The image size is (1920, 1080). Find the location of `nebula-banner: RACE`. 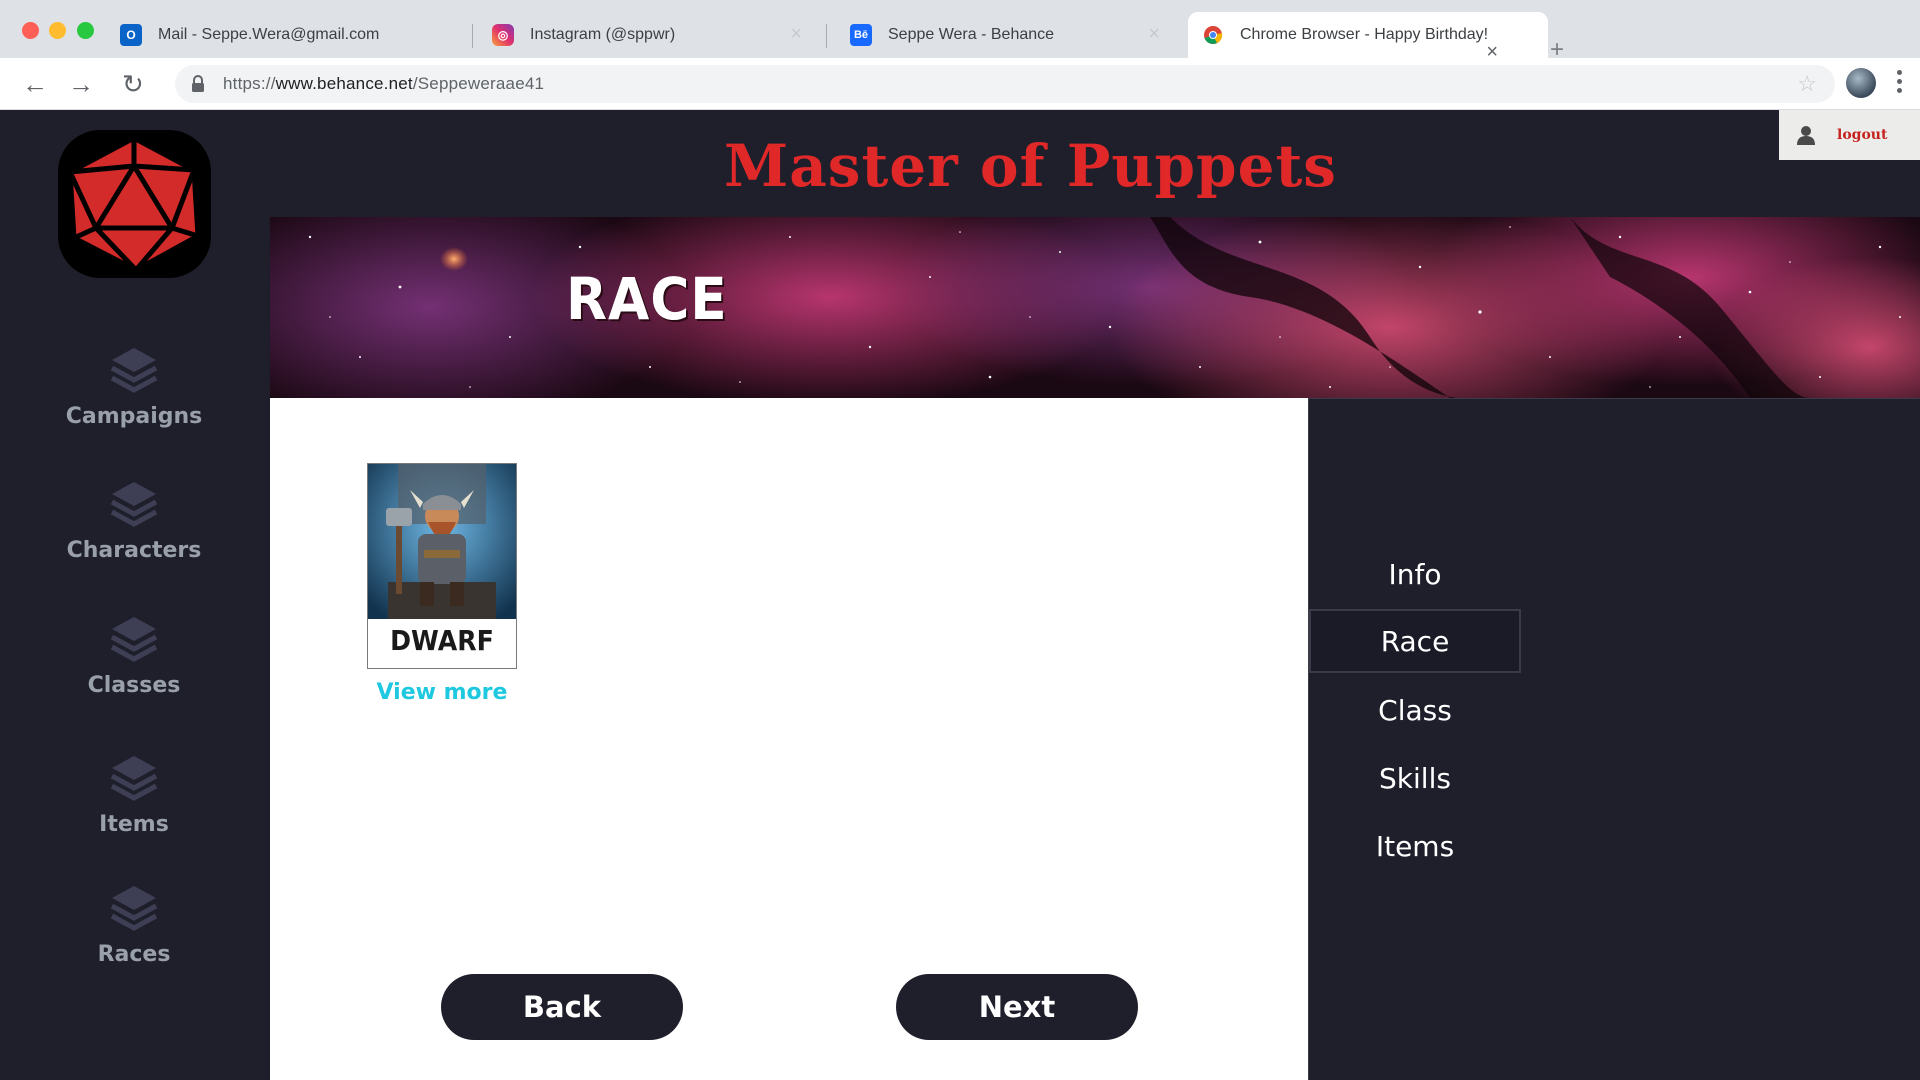

nebula-banner: RACE is located at coordinates (1095, 307).